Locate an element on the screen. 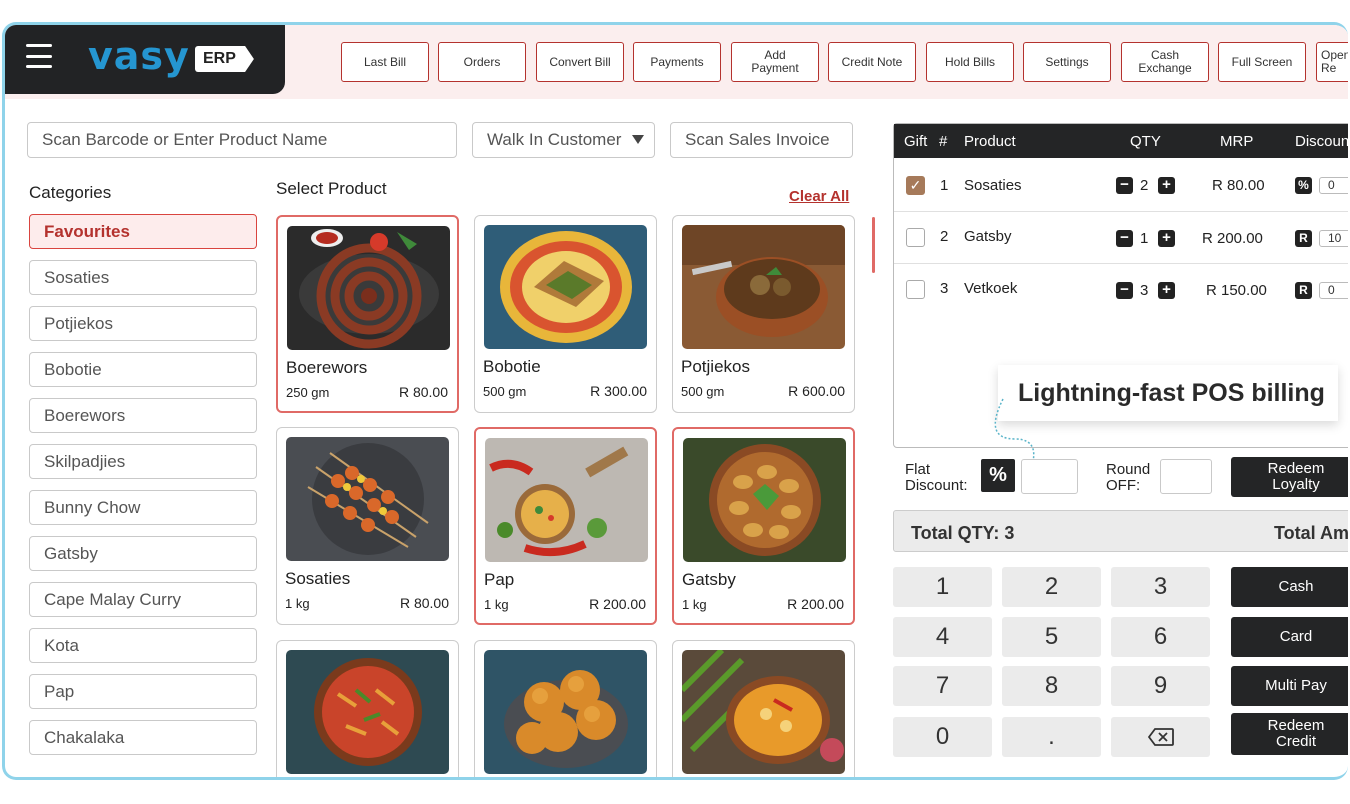 This screenshot has width=1350, height=804. keypad-3: 3 is located at coordinates (1160, 587).